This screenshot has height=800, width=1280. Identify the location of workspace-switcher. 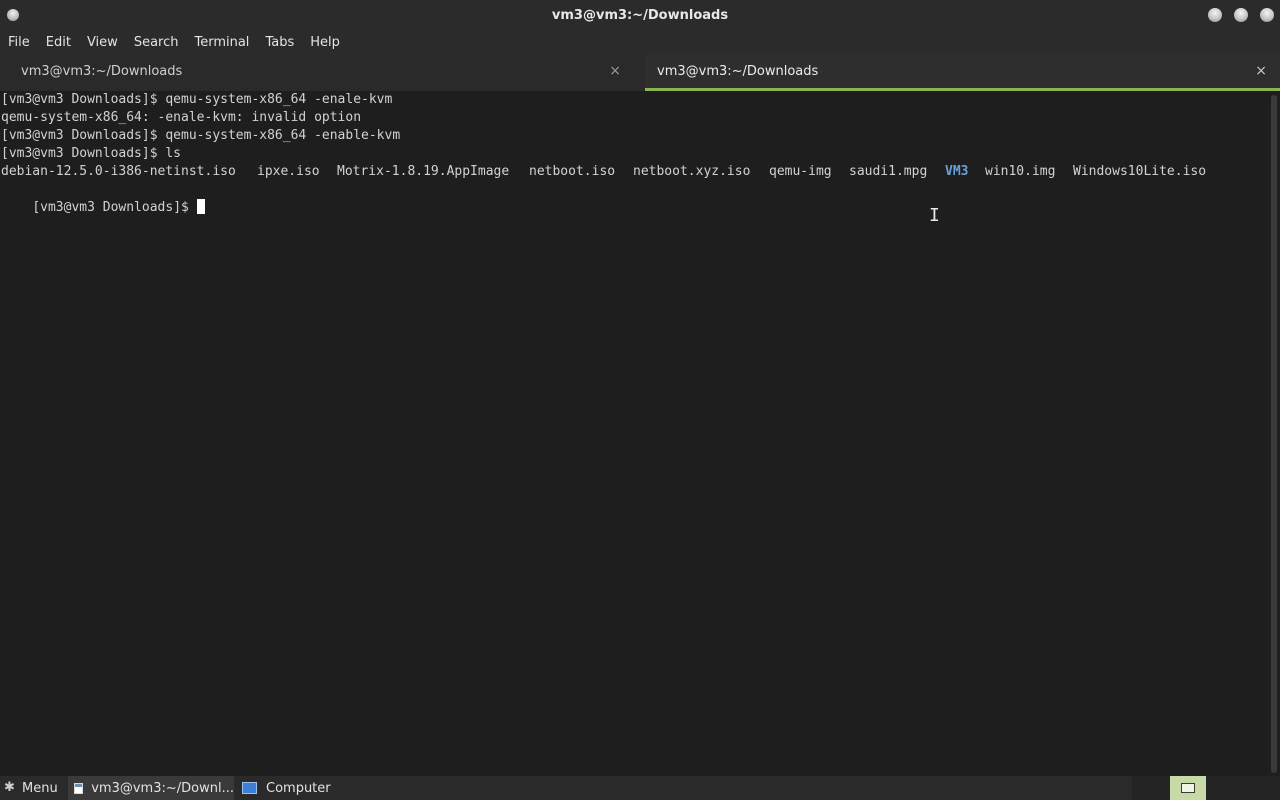
(1188, 788).